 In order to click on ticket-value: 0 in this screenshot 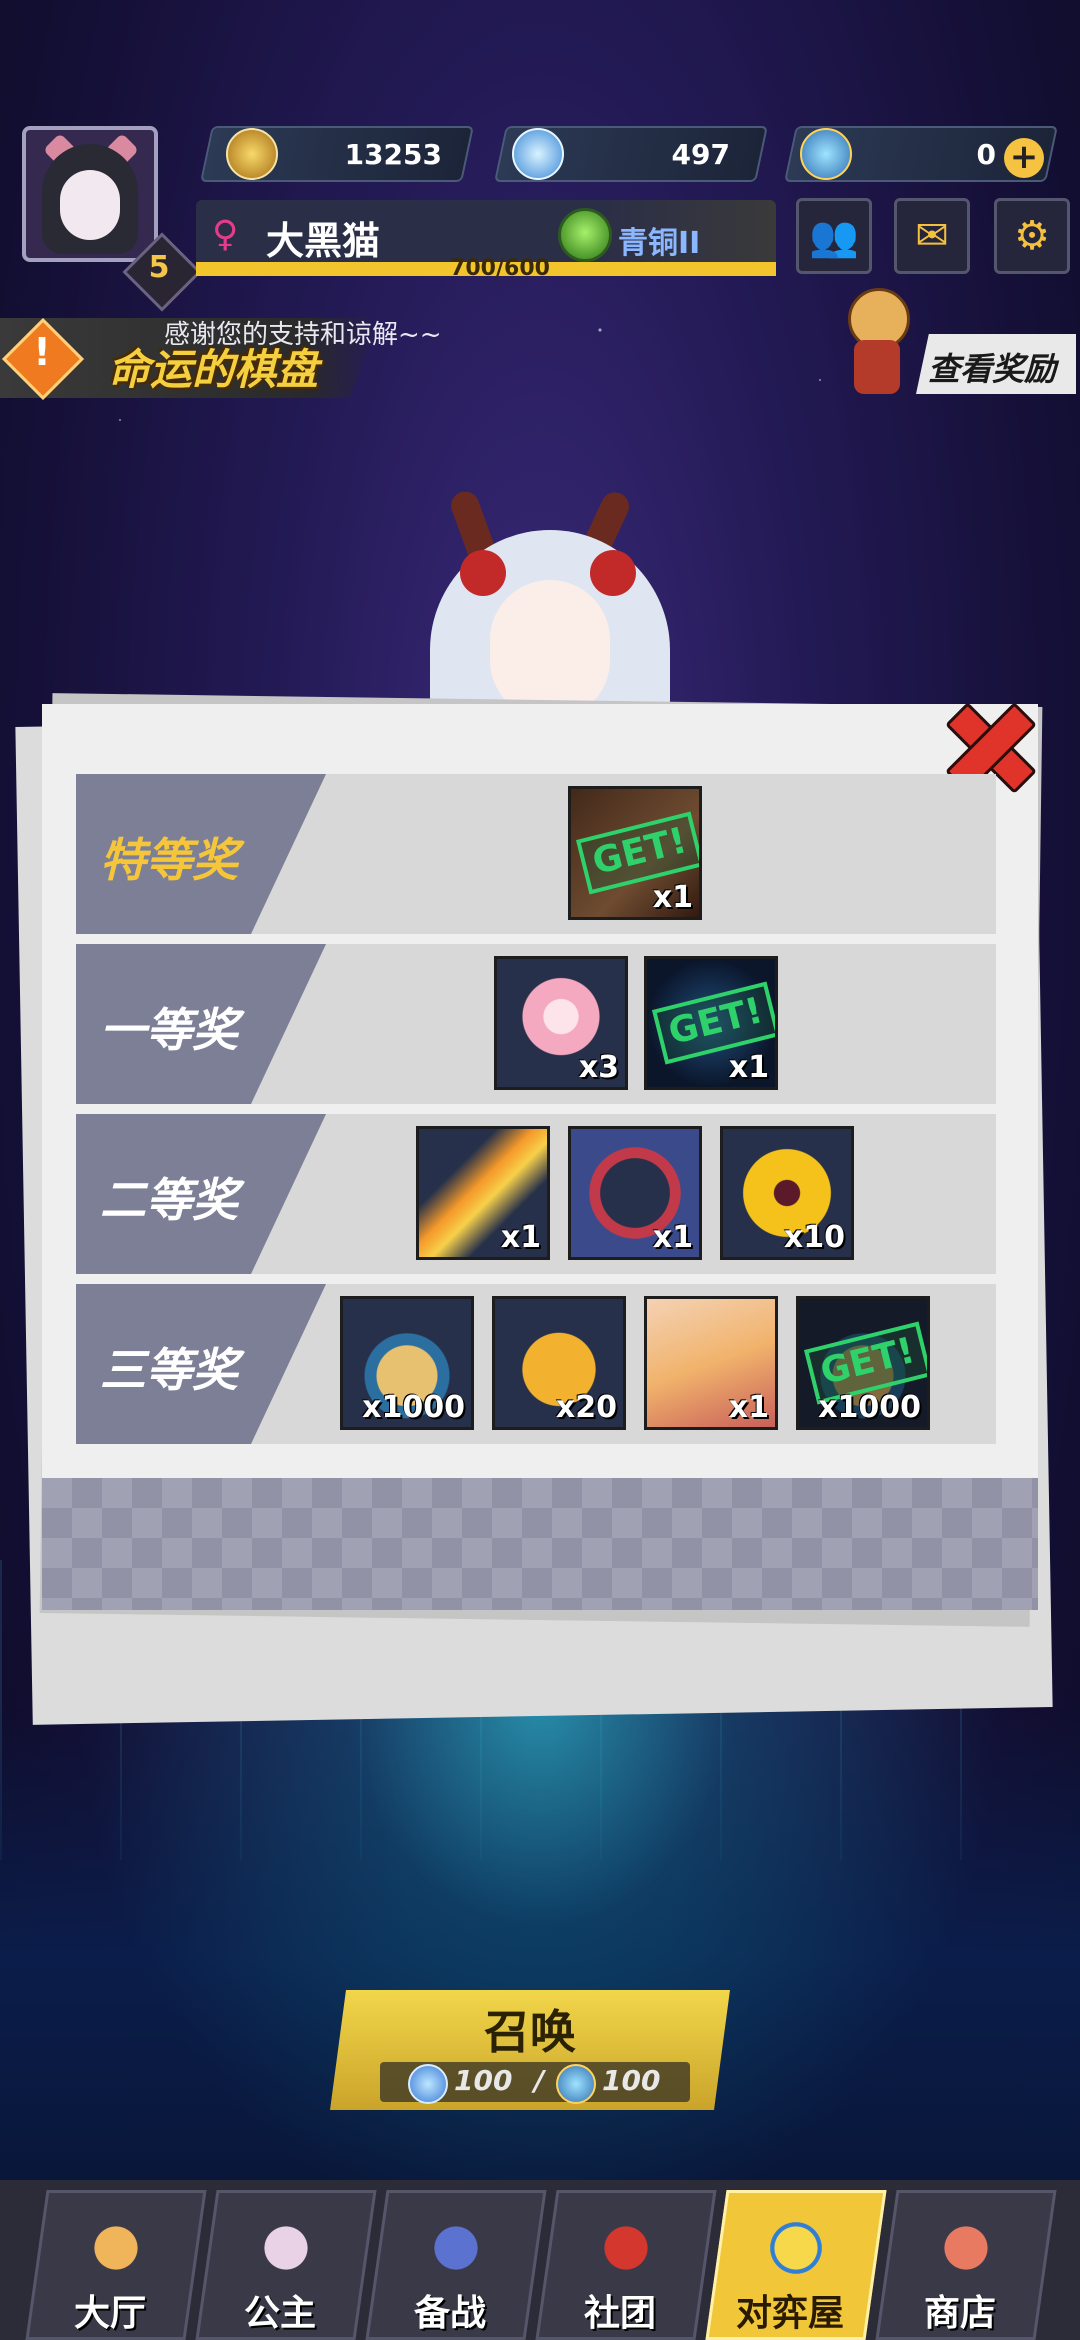, I will do `click(986, 154)`.